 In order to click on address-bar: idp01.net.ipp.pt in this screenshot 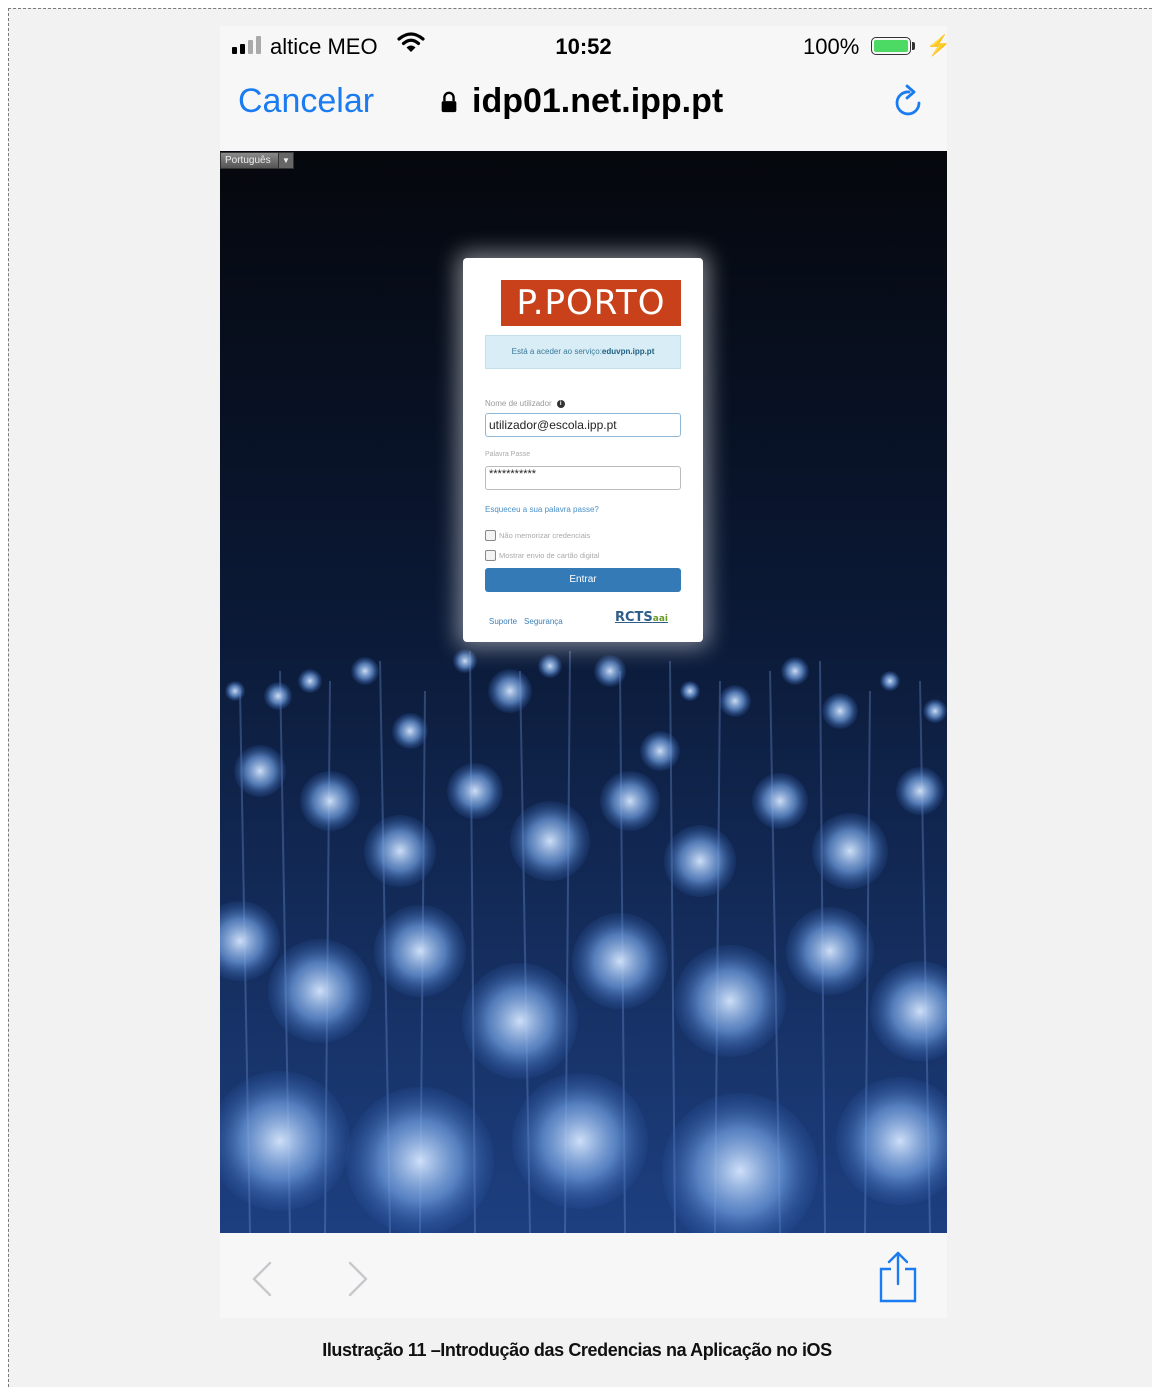, I will do `click(581, 101)`.